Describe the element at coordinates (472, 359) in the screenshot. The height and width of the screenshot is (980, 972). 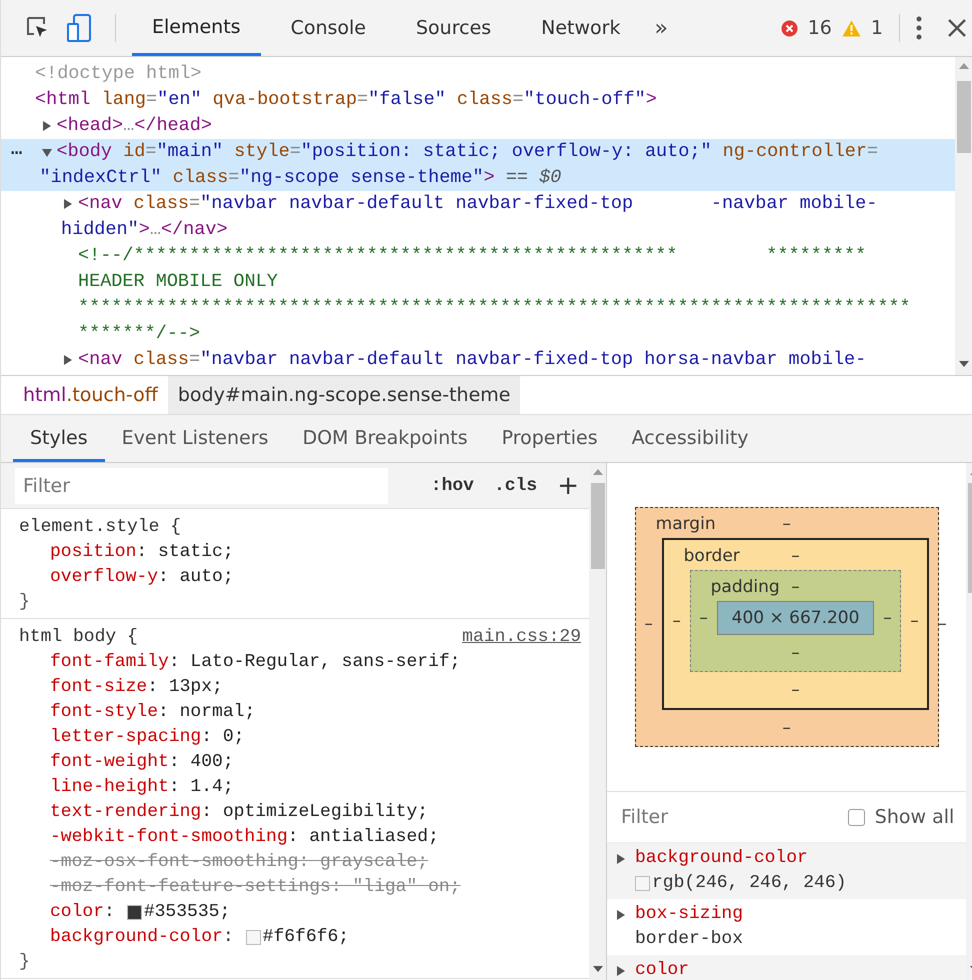
I see `code-line: <nav class="navbar navbar-default navbar-fixed-top horsa-navbar mobile-` at that location.